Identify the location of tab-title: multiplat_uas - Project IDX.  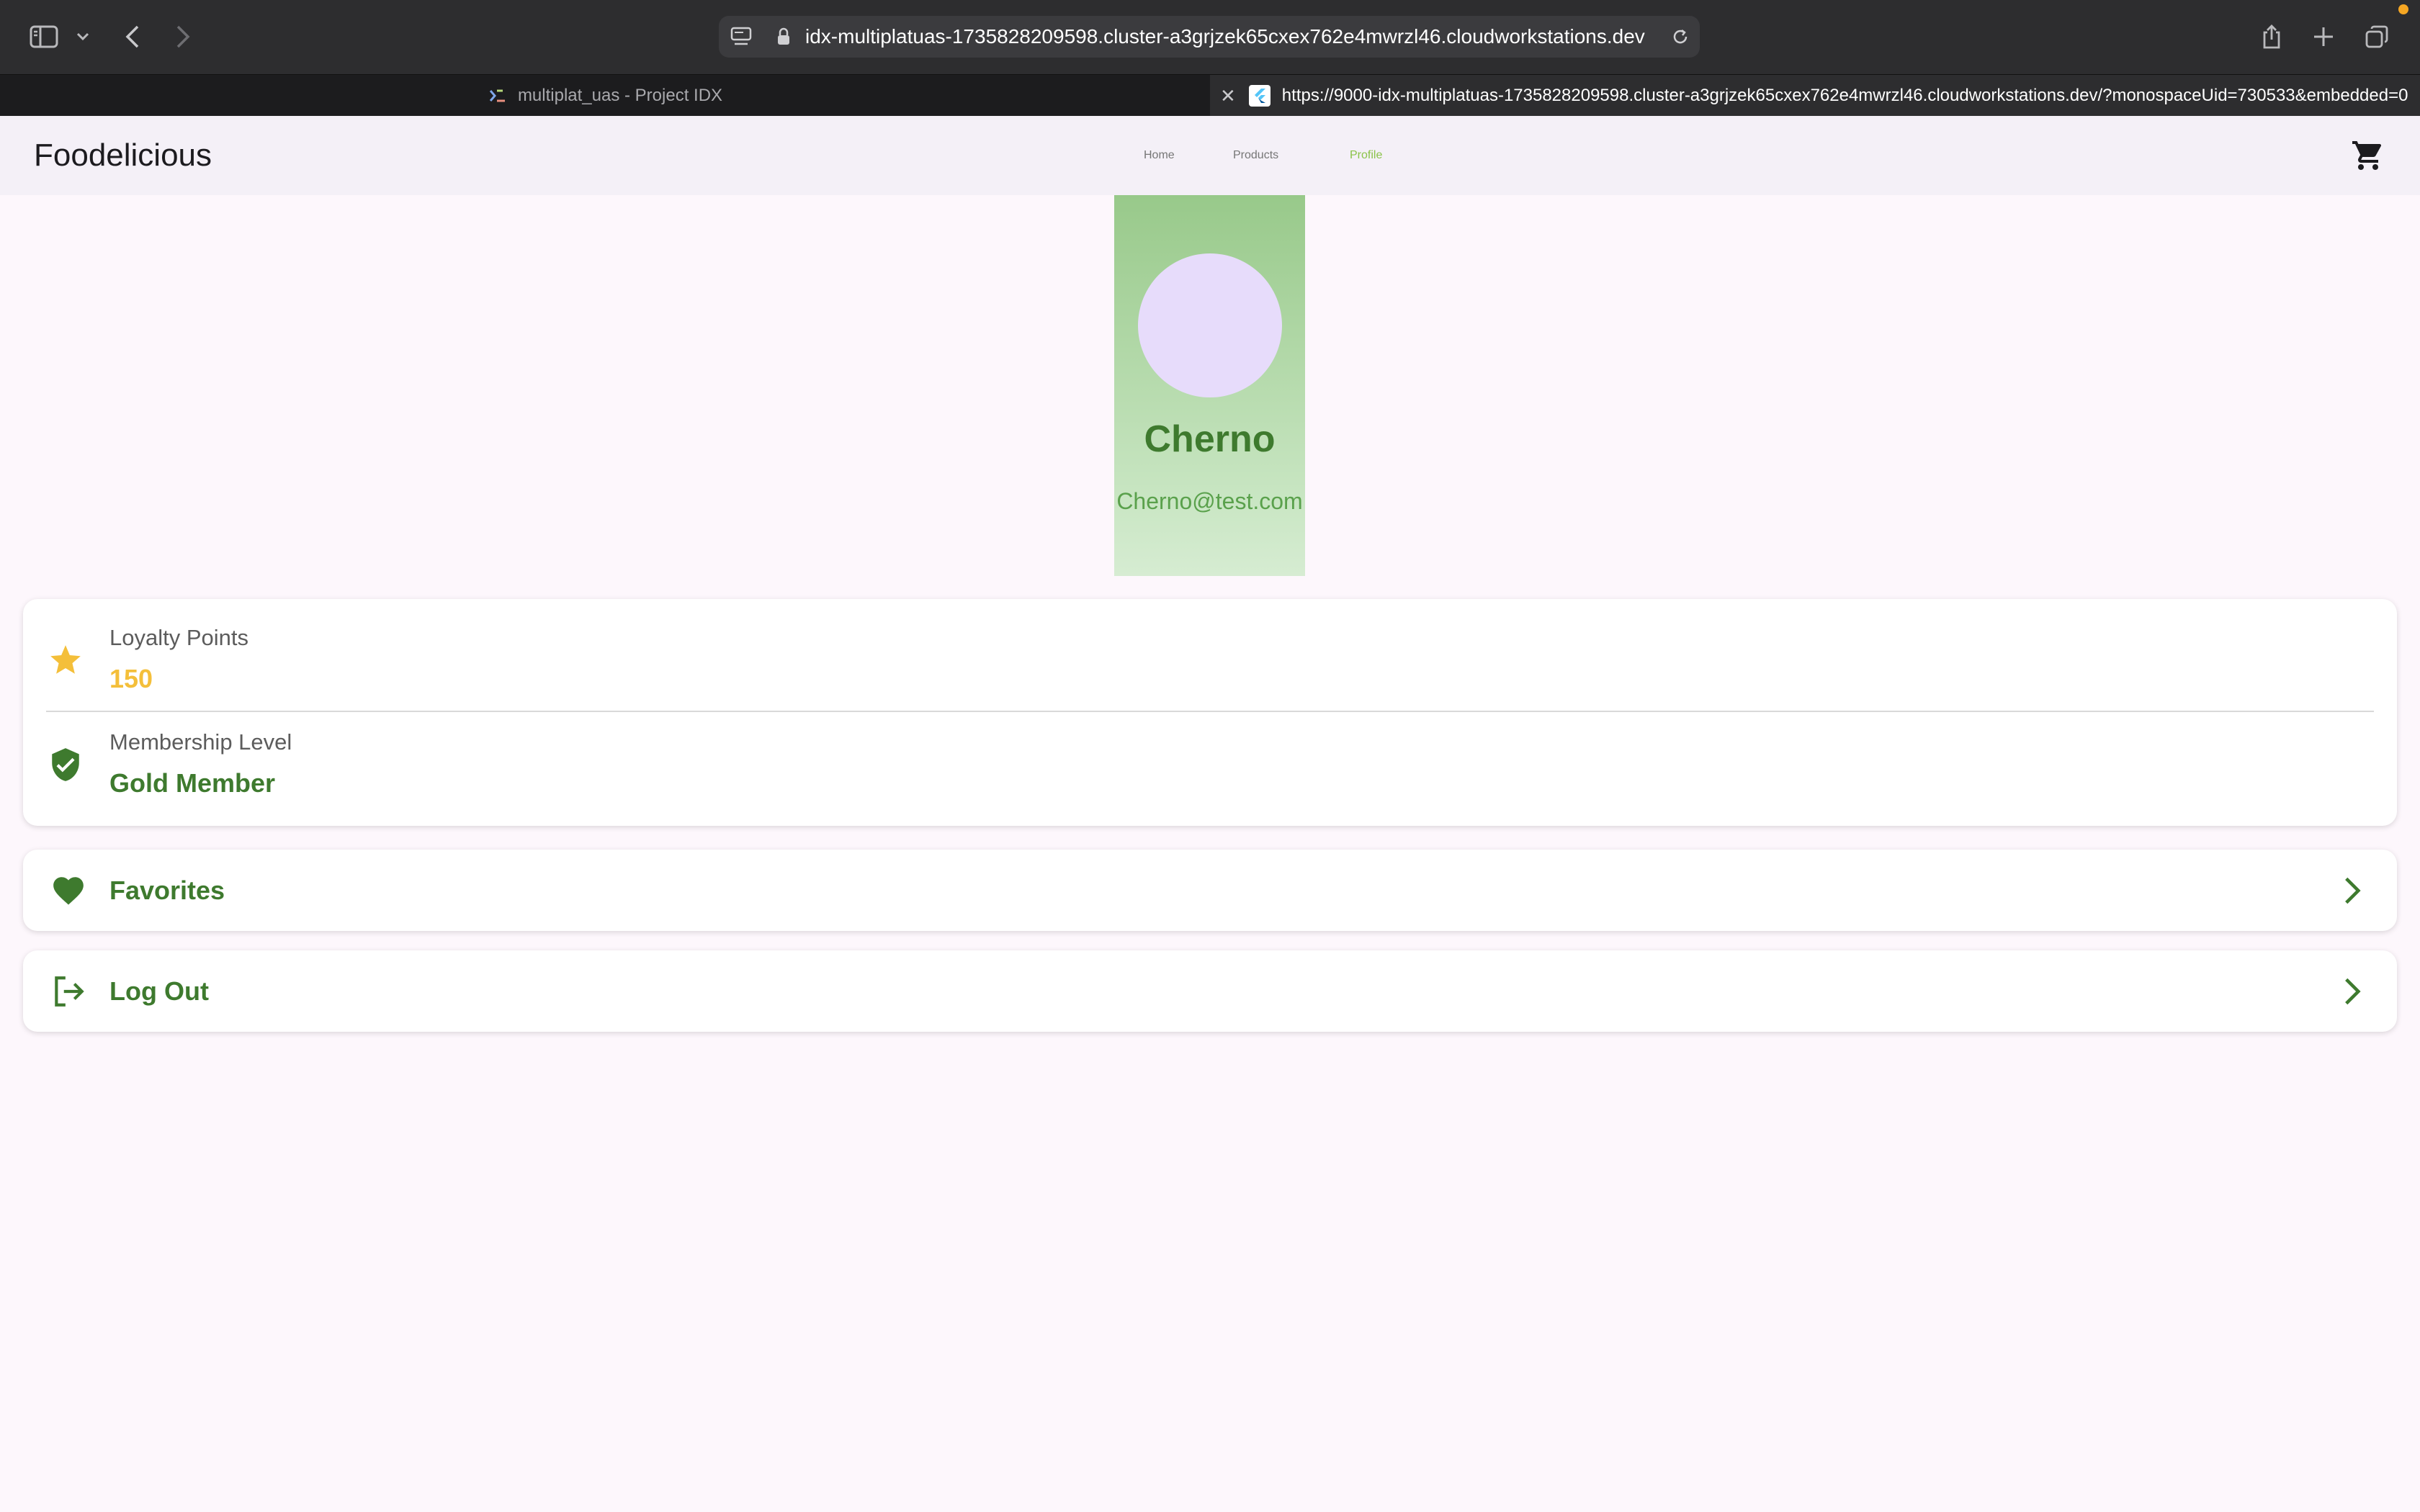
(620, 95).